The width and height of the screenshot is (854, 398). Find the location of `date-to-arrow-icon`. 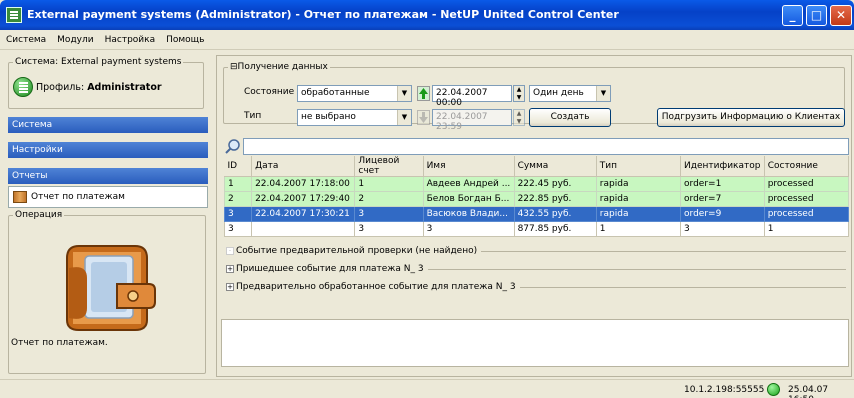

date-to-arrow-icon is located at coordinates (423, 117).